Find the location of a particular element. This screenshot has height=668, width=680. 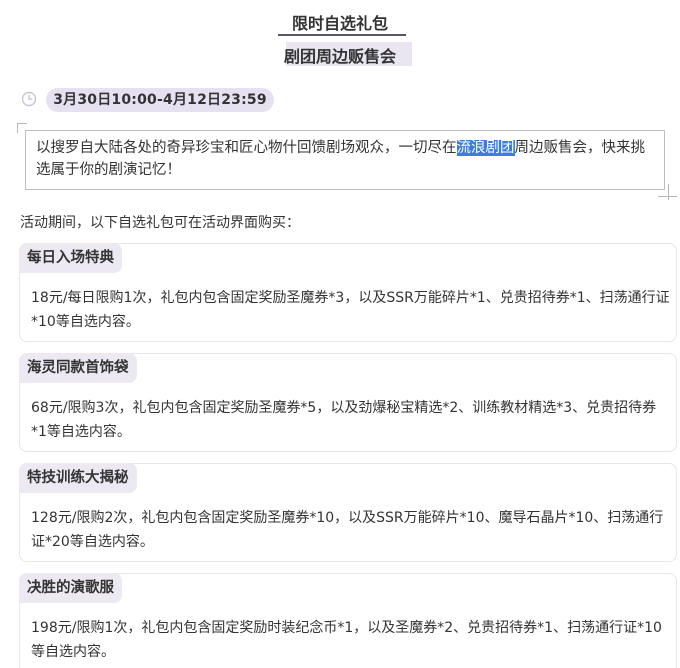

intro-corner-br-v is located at coordinates (668, 192).